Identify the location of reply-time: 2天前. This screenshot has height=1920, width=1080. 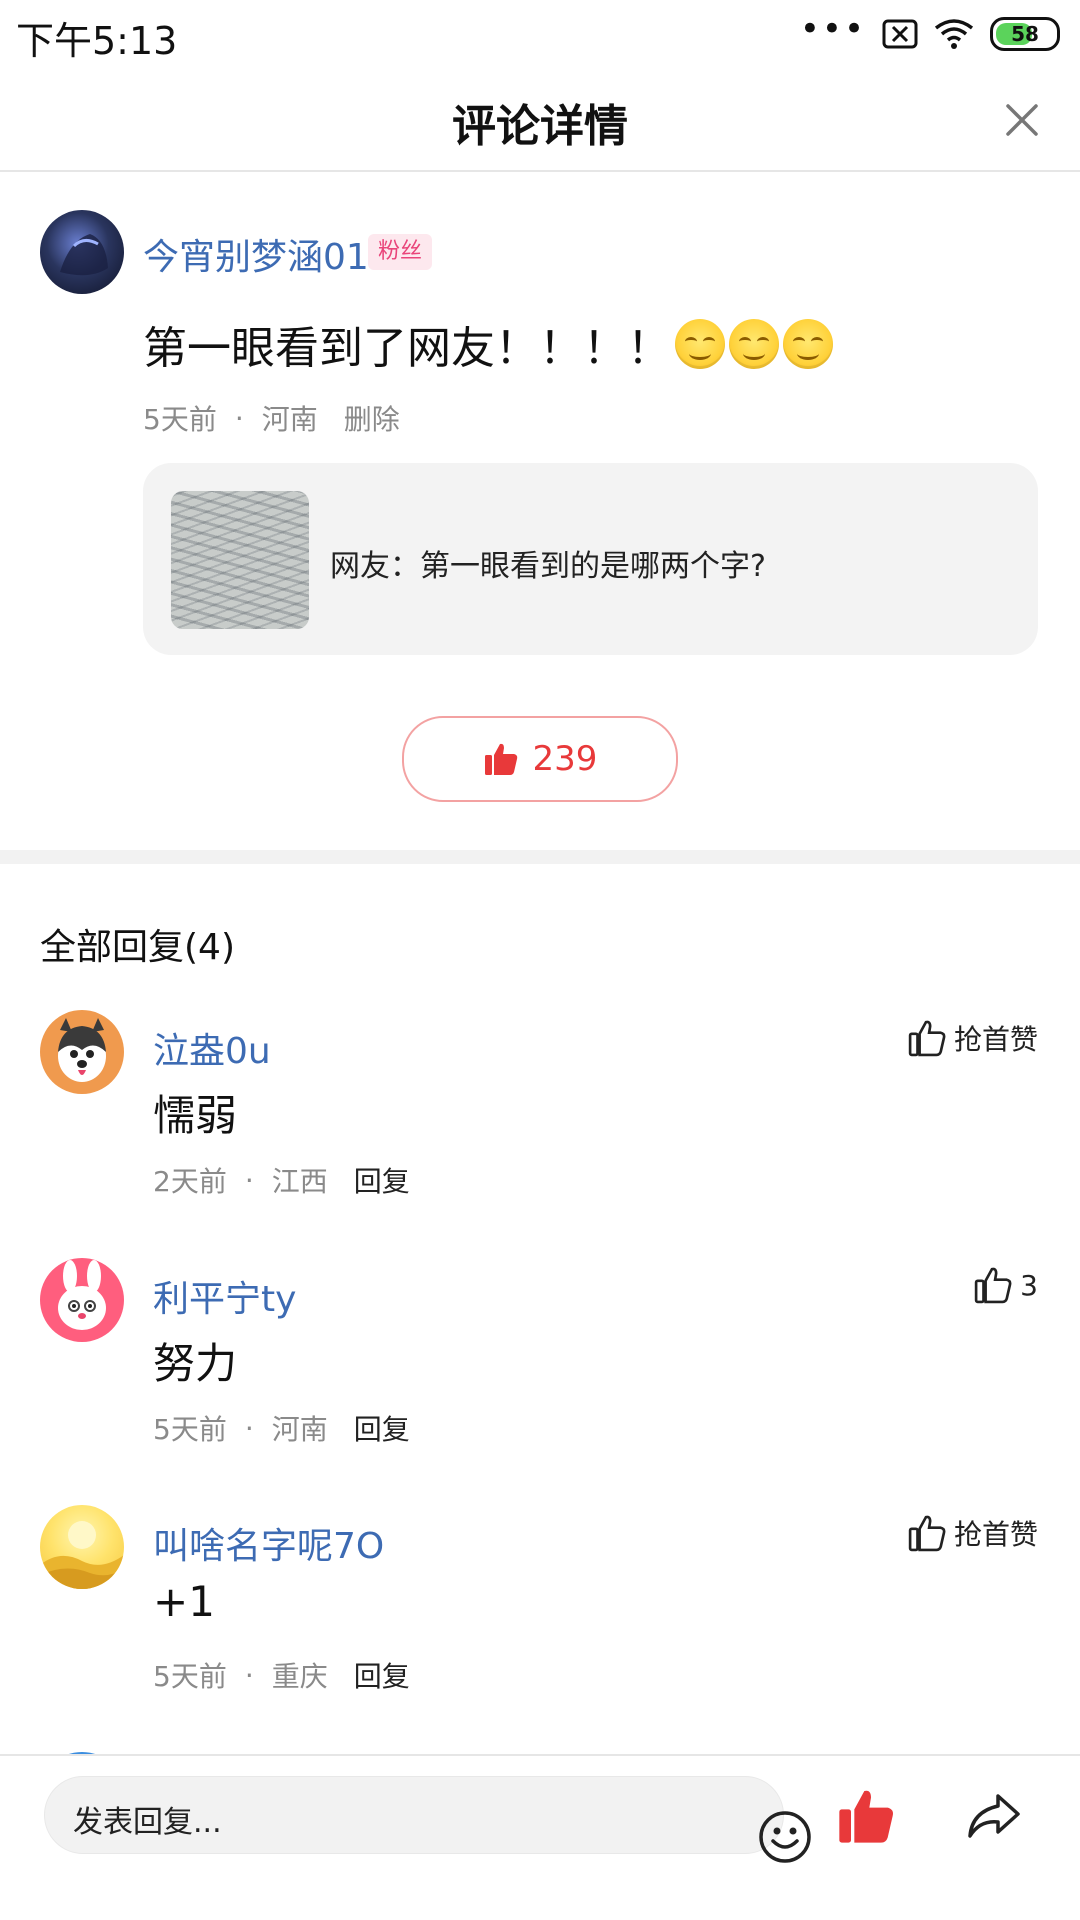
(190, 1181).